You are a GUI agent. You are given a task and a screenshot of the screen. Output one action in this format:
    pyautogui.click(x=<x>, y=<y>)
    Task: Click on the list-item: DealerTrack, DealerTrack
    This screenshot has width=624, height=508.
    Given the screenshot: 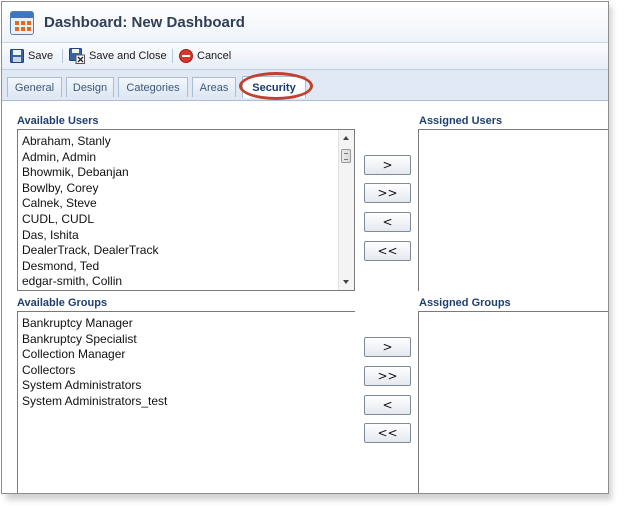 What is the action you would take?
    pyautogui.click(x=186, y=251)
    